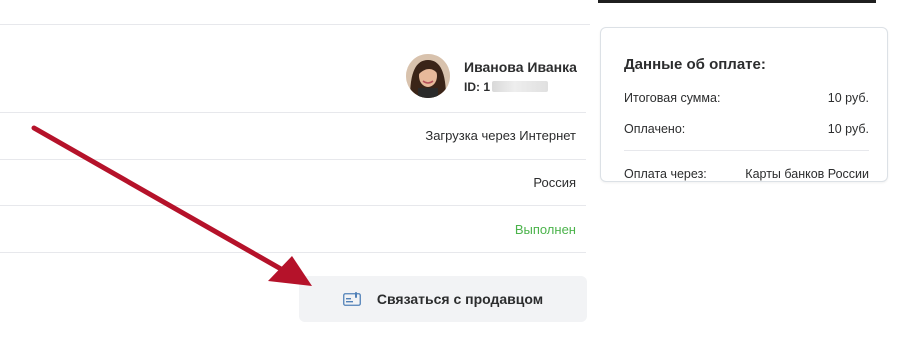 The image size is (897, 364). What do you see at coordinates (746, 98) in the screenshot?
I see `payment-total-row: Итоговая сумма: 10 руб.` at bounding box center [746, 98].